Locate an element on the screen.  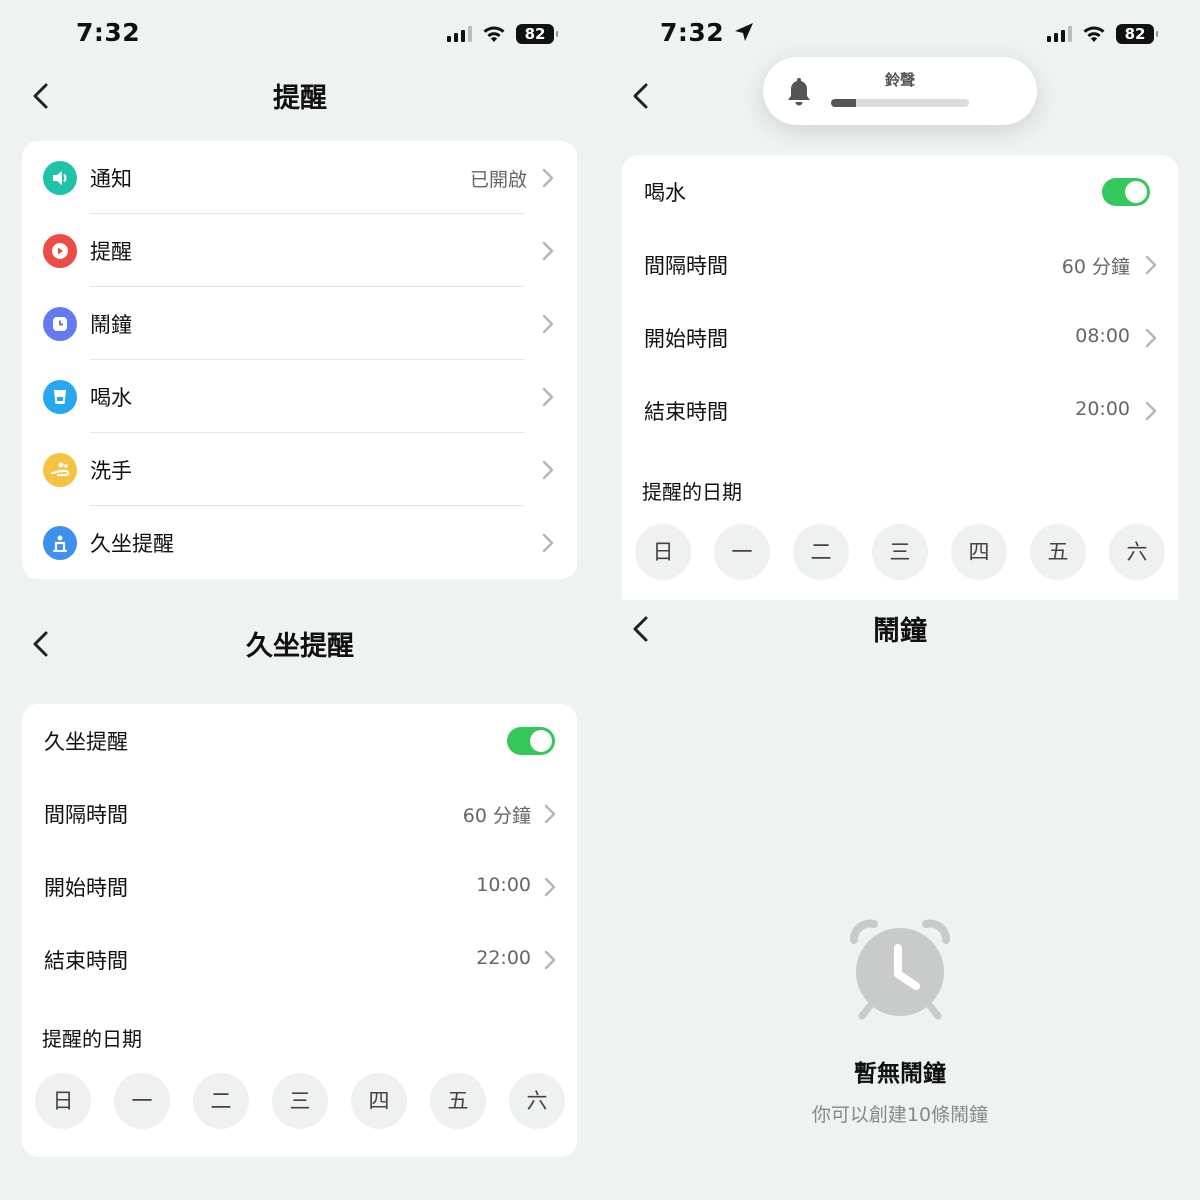
start-time-row: 開始時間 08:00 is located at coordinates (900, 337).